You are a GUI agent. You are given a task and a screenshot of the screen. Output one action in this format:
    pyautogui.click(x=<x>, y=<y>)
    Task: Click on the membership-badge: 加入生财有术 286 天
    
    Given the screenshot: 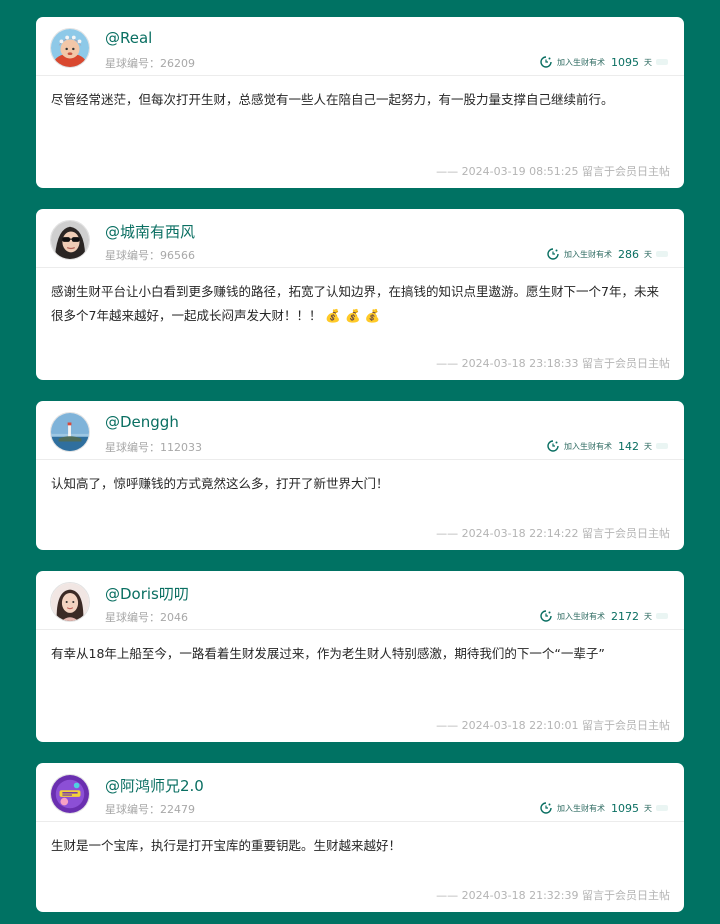 What is the action you would take?
    pyautogui.click(x=607, y=254)
    